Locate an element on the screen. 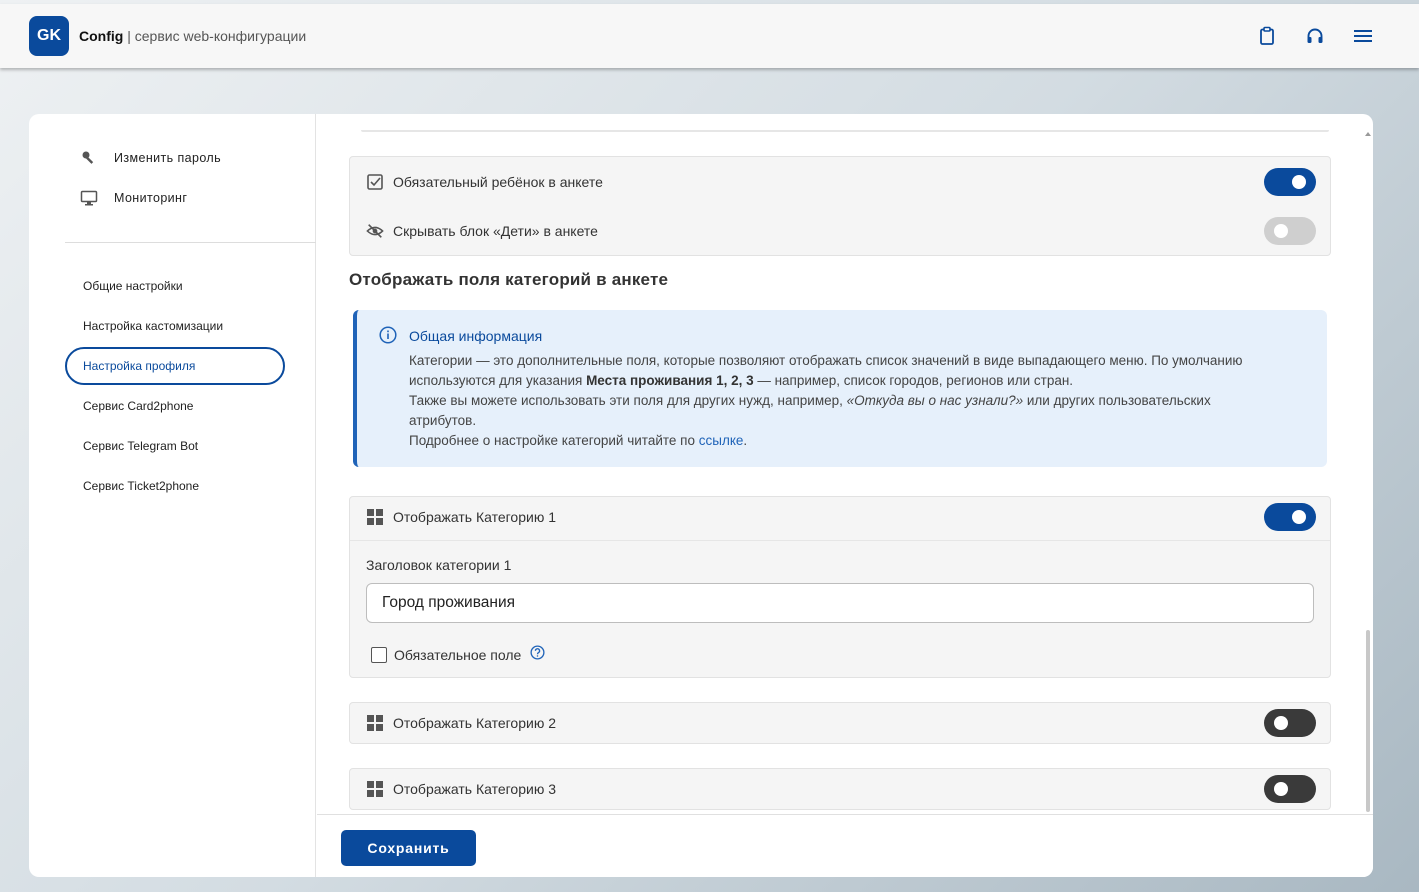 The width and height of the screenshot is (1419, 892). monitor-icon is located at coordinates (89, 198).